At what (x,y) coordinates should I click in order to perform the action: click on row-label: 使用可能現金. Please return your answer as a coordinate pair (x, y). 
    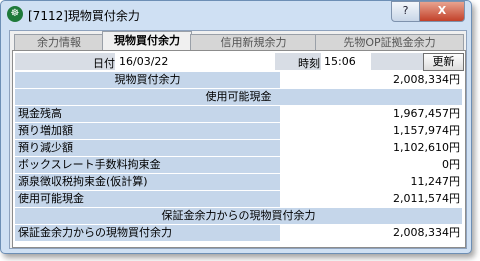
    Looking at the image, I should click on (147, 199).